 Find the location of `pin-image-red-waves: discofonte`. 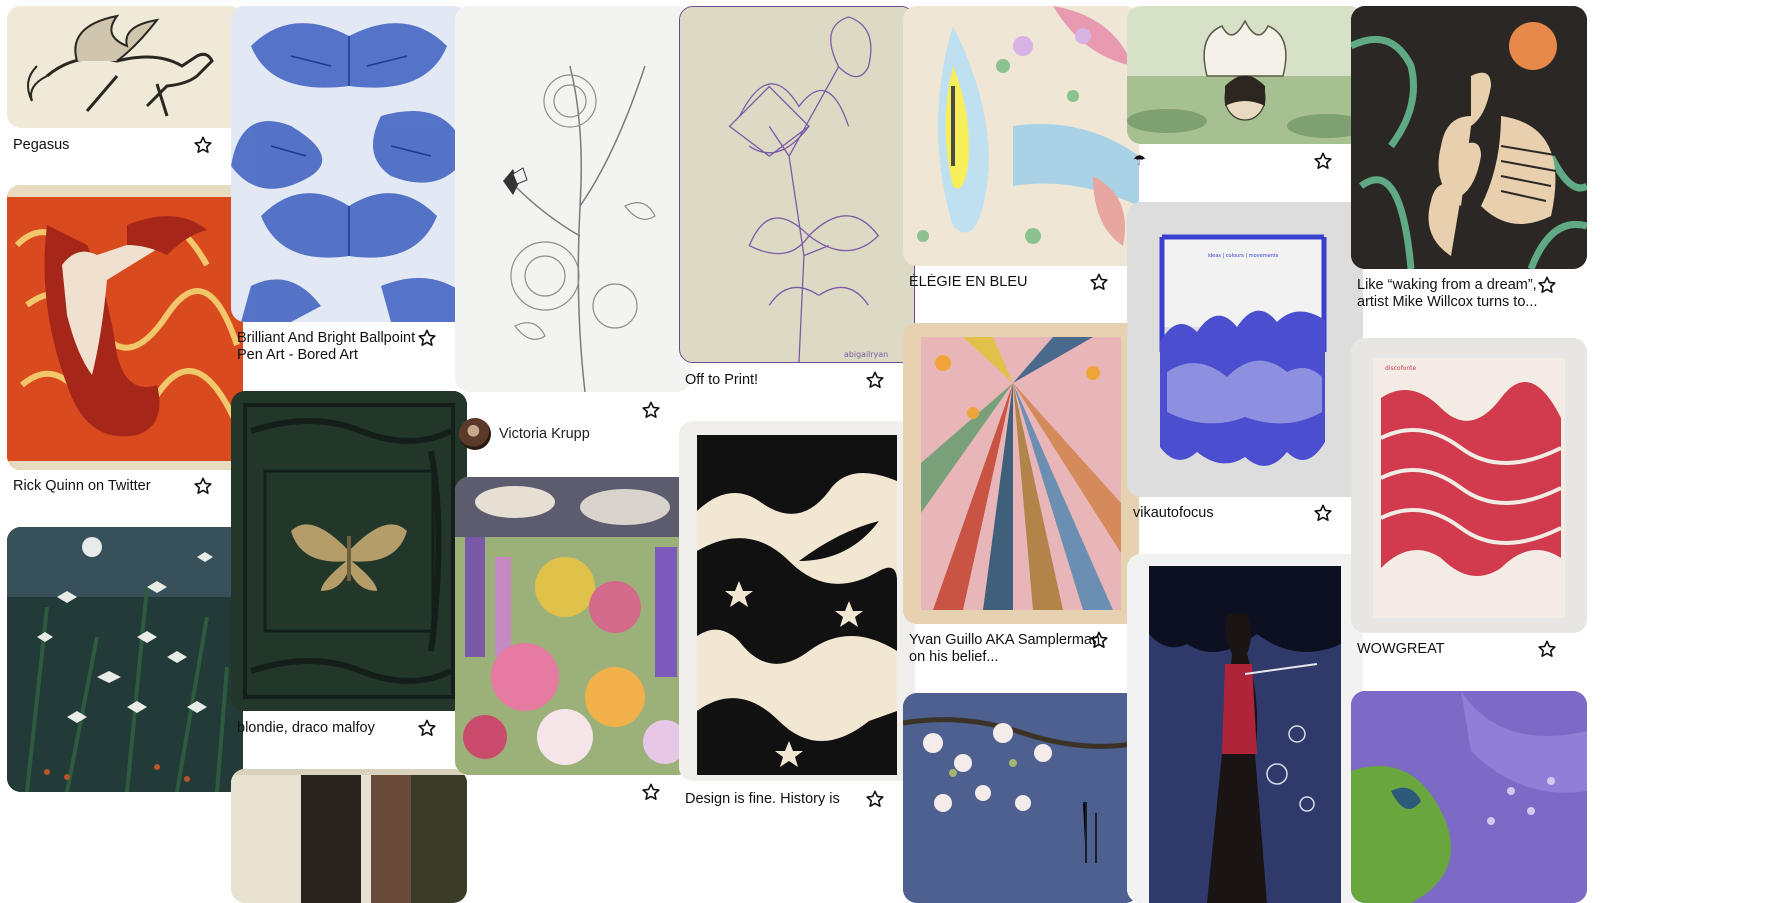

pin-image-red-waves: discofonte is located at coordinates (1469, 485).